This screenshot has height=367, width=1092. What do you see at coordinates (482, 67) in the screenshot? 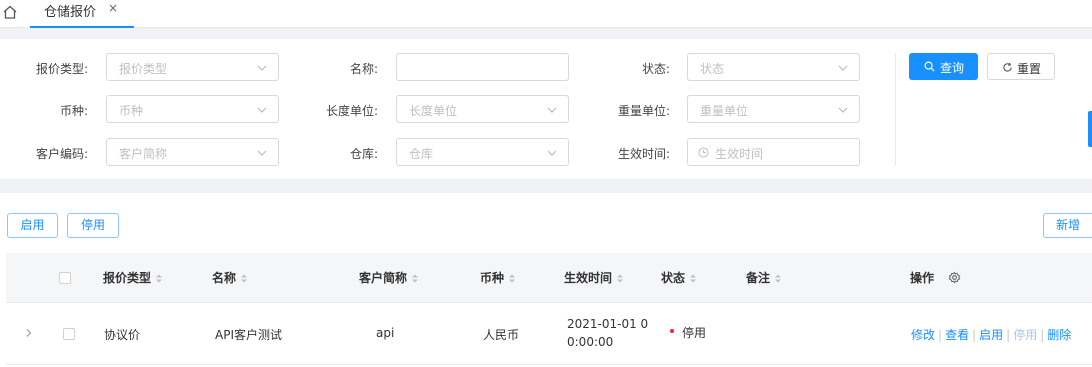
I see `name-input` at bounding box center [482, 67].